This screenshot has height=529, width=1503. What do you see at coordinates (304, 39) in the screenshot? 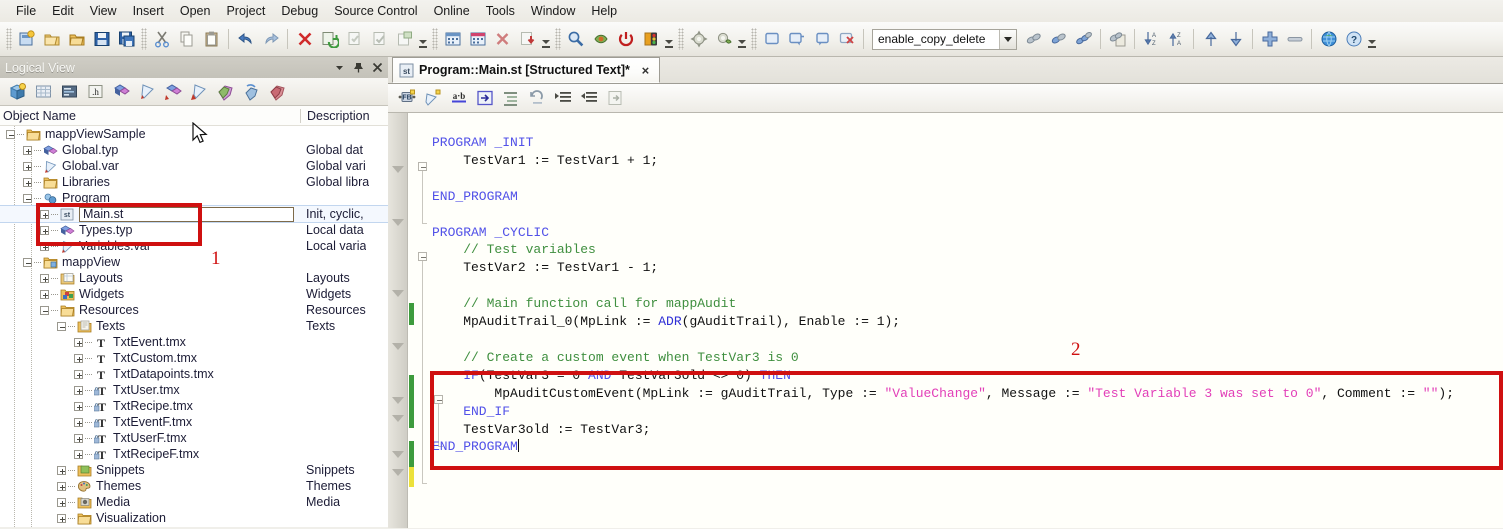
I see `delete-icon` at bounding box center [304, 39].